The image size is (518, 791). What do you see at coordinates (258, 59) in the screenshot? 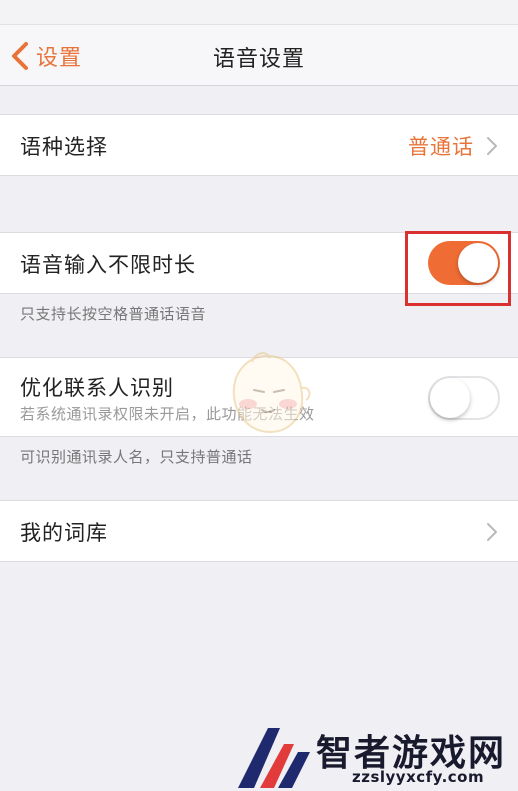
I see `page-title: 语音设置` at bounding box center [258, 59].